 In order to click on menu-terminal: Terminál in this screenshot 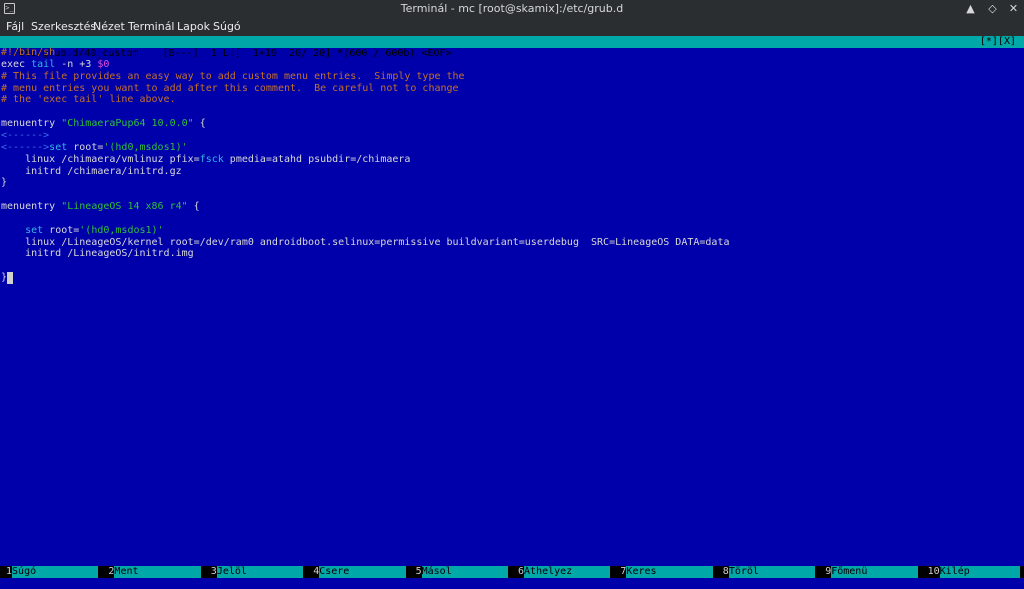, I will do `click(151, 26)`.